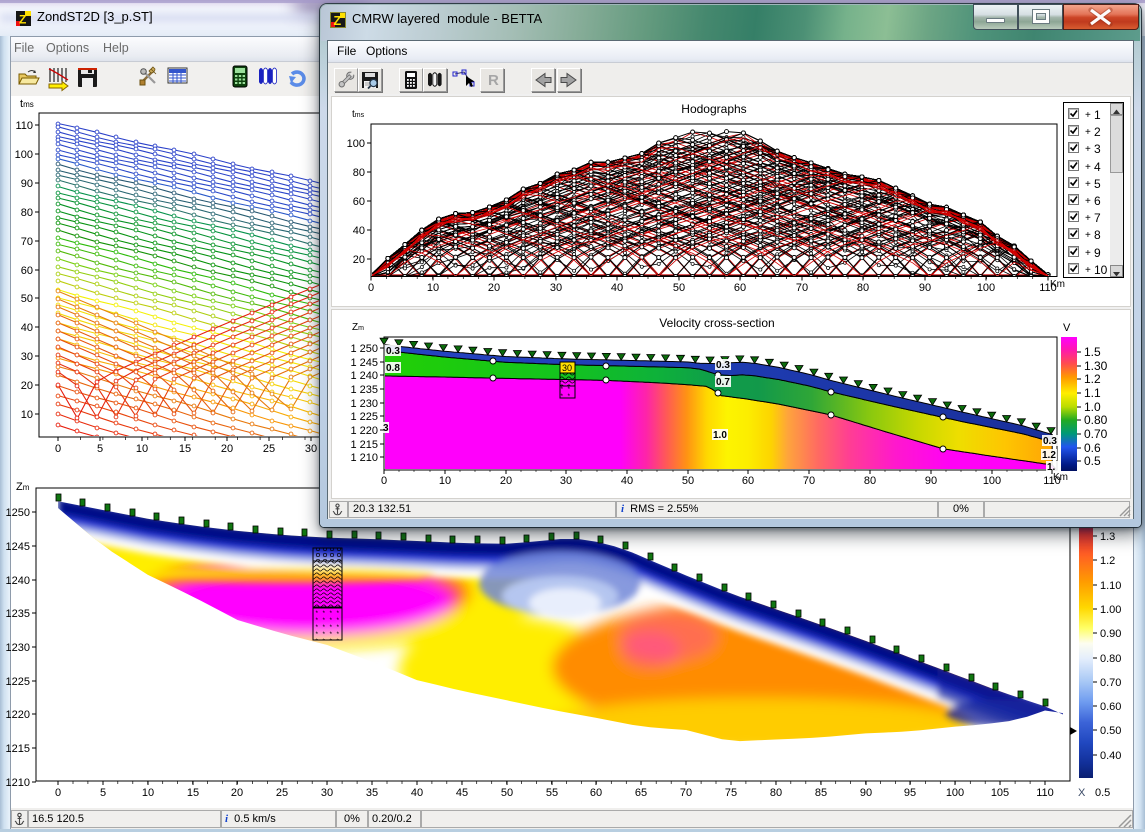 The width and height of the screenshot is (1145, 832). Describe the element at coordinates (1110, 610) in the screenshot. I see `svg-text: 1.00` at that location.